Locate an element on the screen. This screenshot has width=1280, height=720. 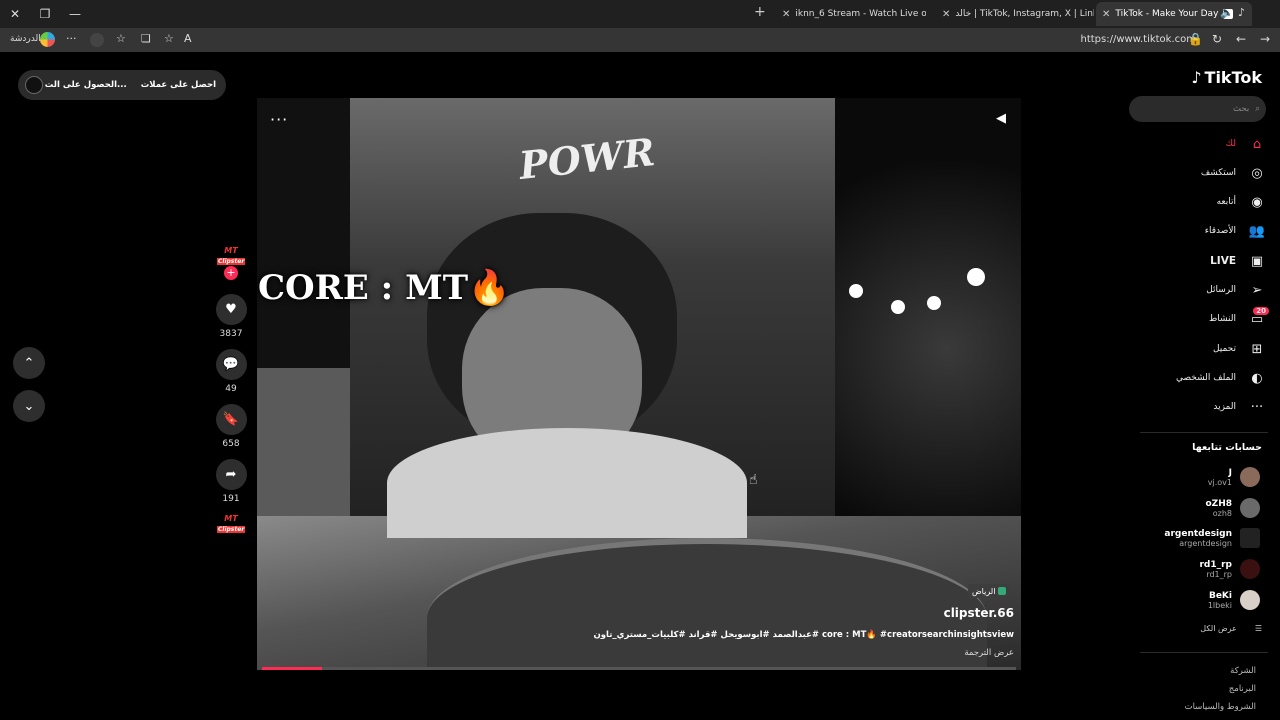
sidebar-item-messages: الرسائل ➢ is located at coordinates (1236, 290).